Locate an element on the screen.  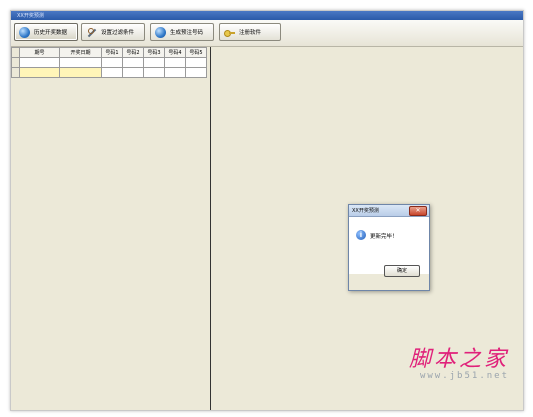
column-header: 号码4 is located at coordinates (175, 52).